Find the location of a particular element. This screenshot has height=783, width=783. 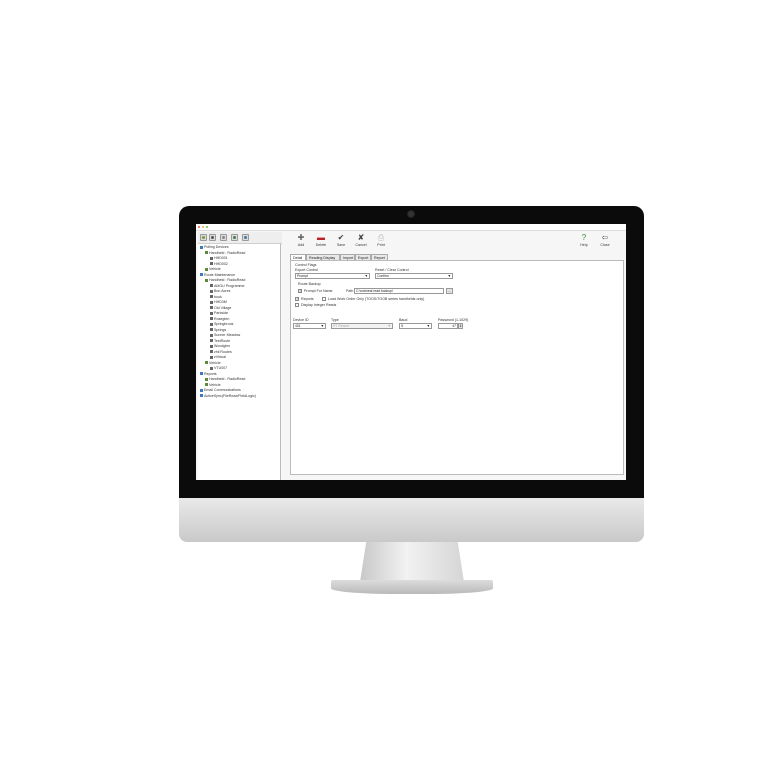

tree-item: Reports is located at coordinates (208, 374).